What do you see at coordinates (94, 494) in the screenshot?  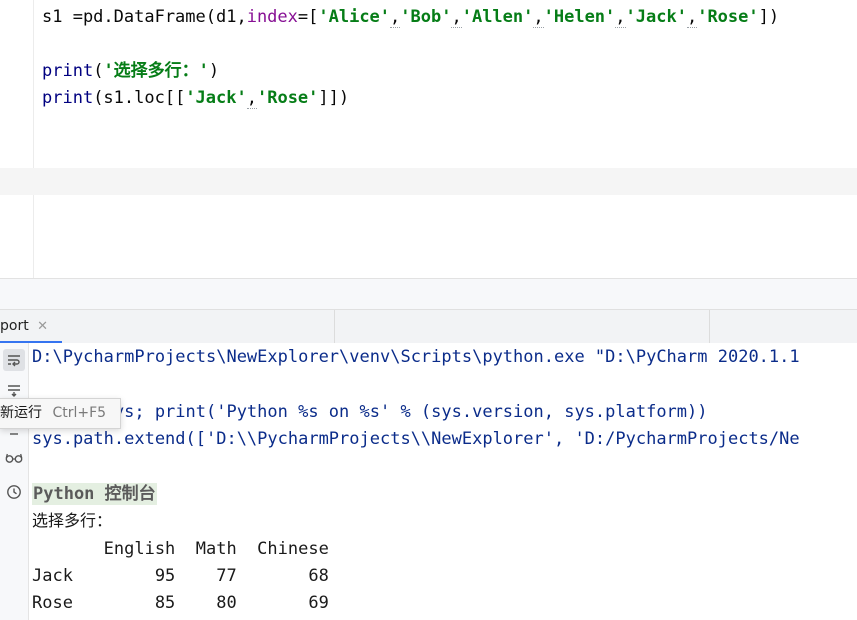 I see `console-banner: Python 控制台` at bounding box center [94, 494].